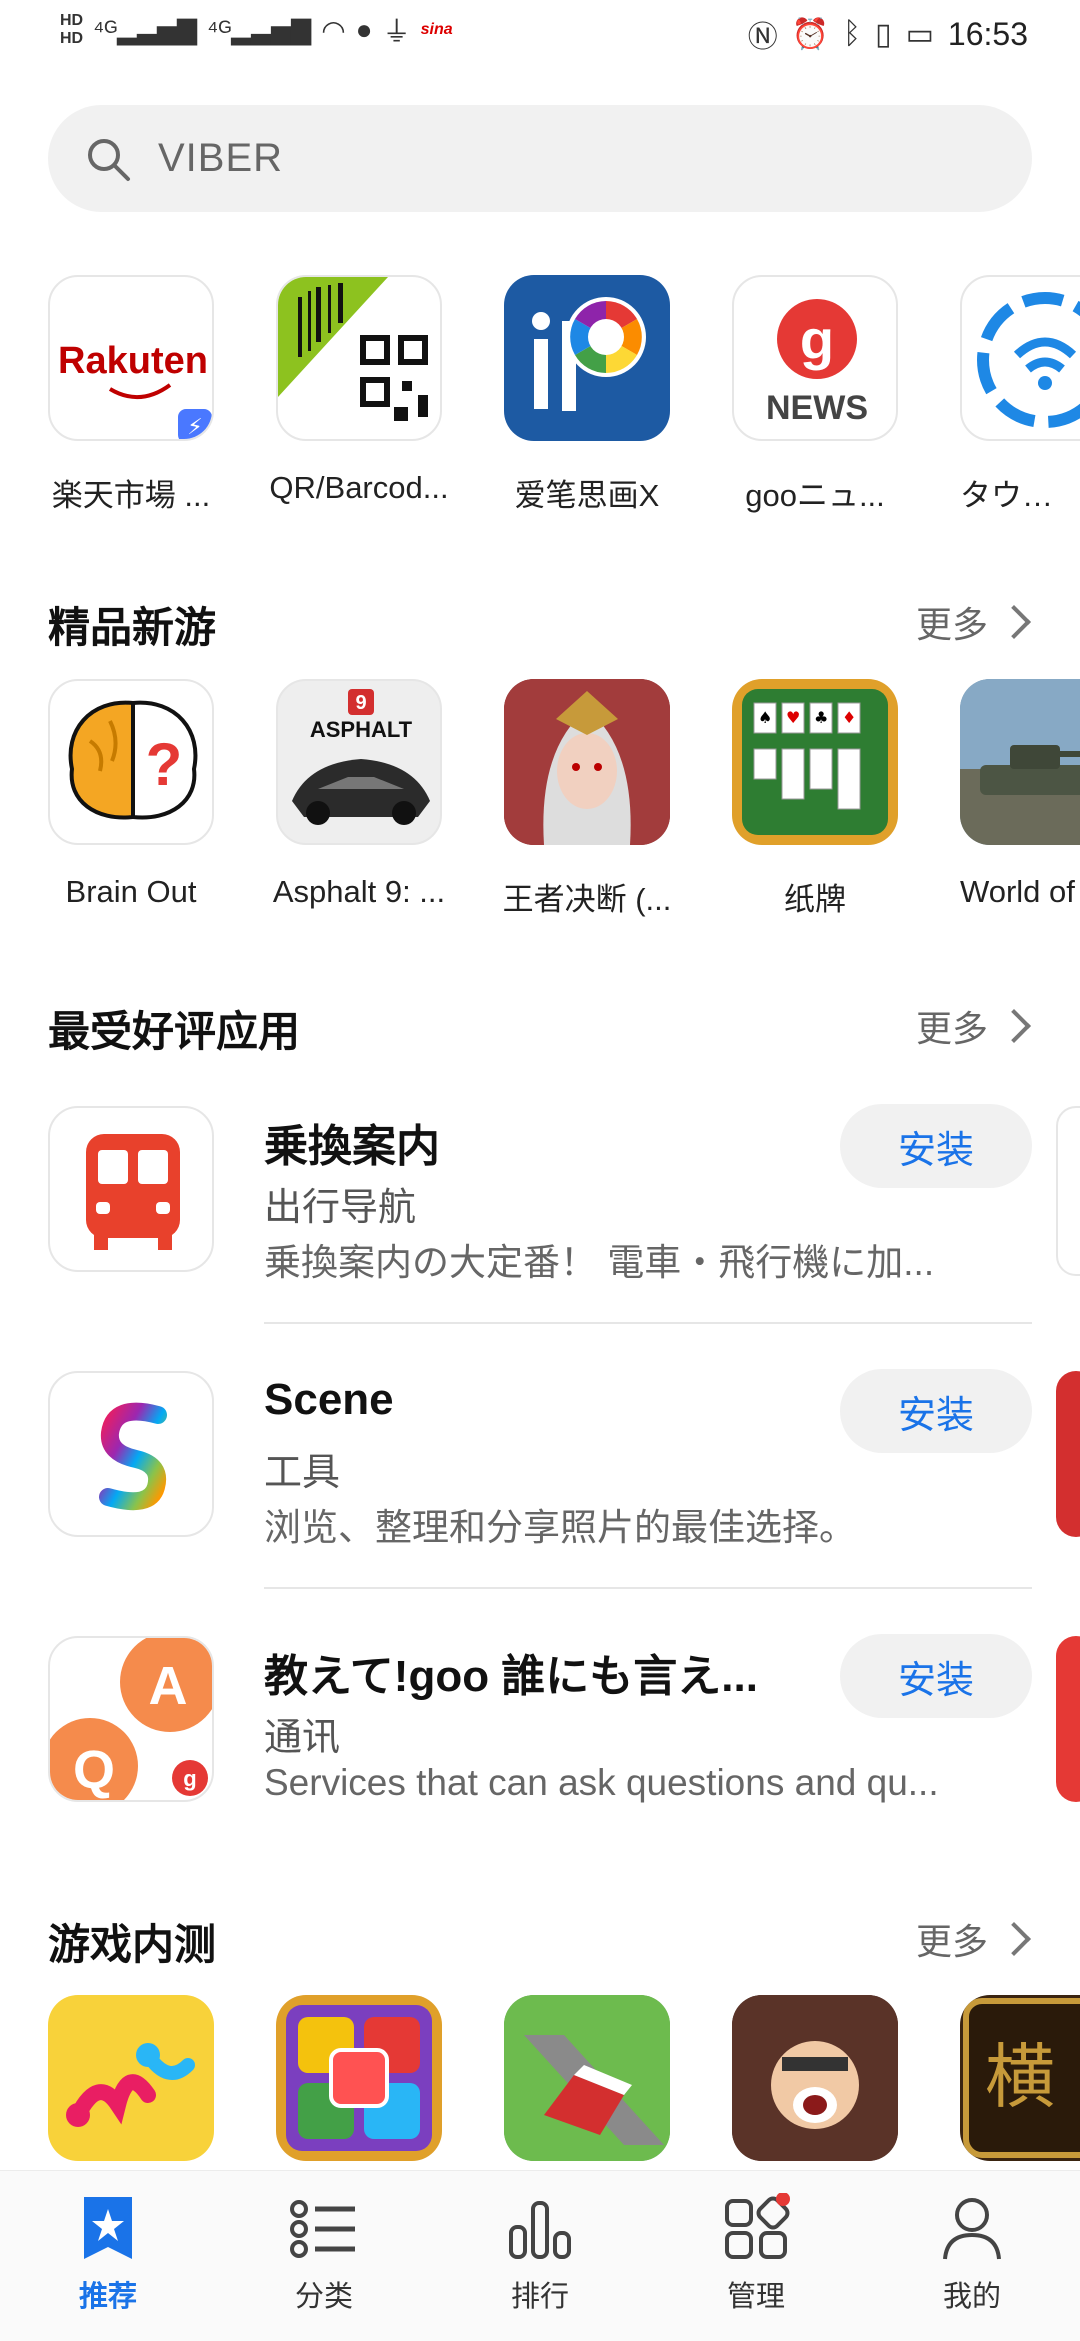 This screenshot has height=2341, width=1080. Describe the element at coordinates (72, 29) in the screenshot. I see `hd-icon: HD HD` at that location.